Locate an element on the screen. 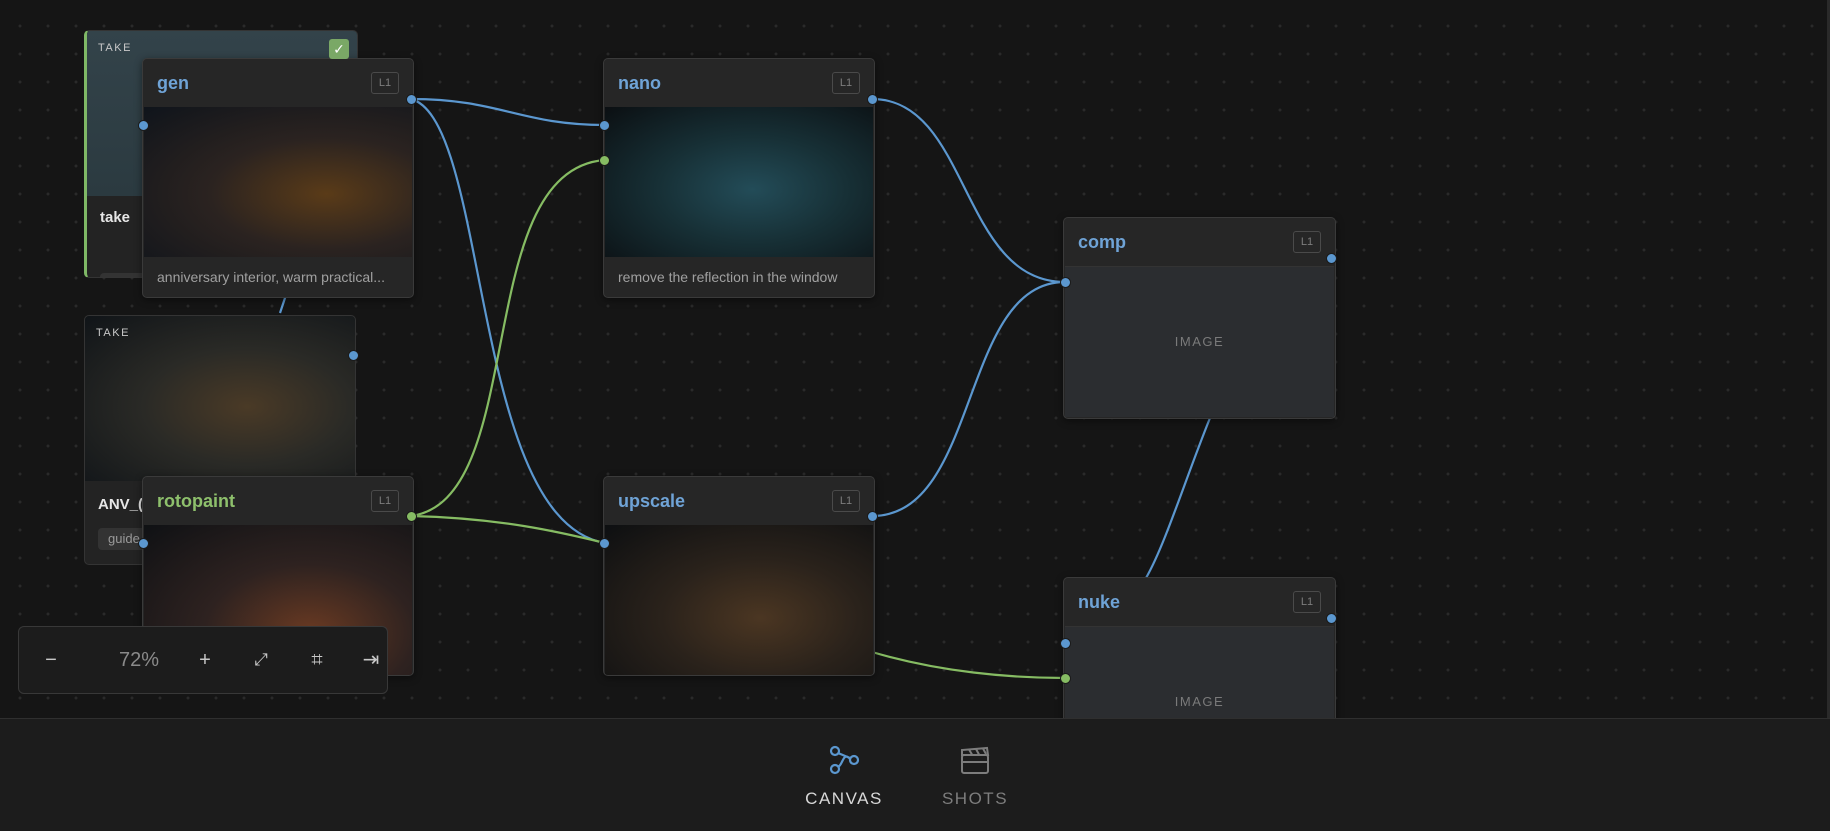 The width and height of the screenshot is (1830, 831). gen-input-port is located at coordinates (143, 125).